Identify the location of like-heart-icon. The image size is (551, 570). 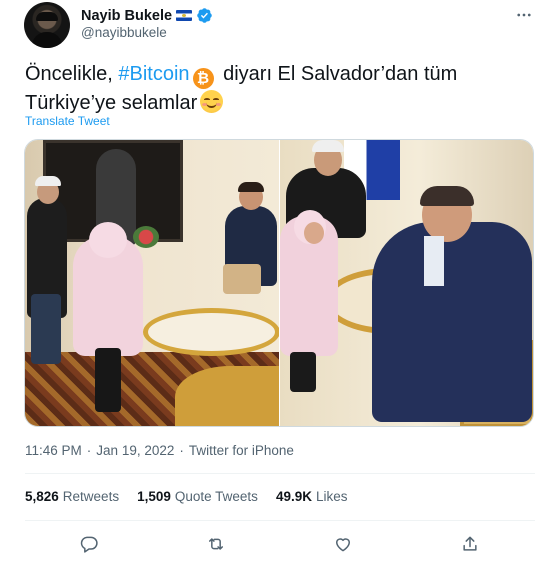
(343, 544).